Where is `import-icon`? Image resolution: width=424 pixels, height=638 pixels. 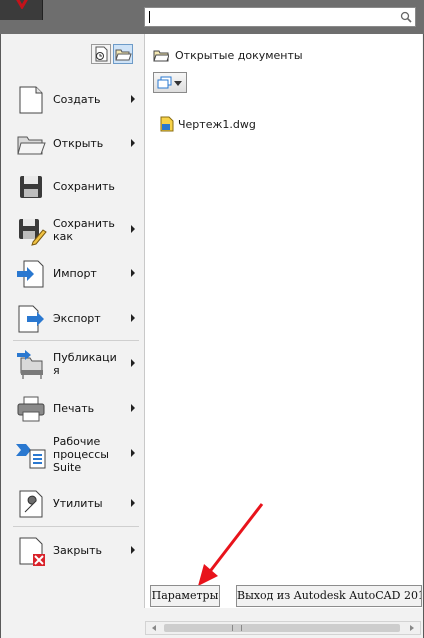
import-icon is located at coordinates (30, 274).